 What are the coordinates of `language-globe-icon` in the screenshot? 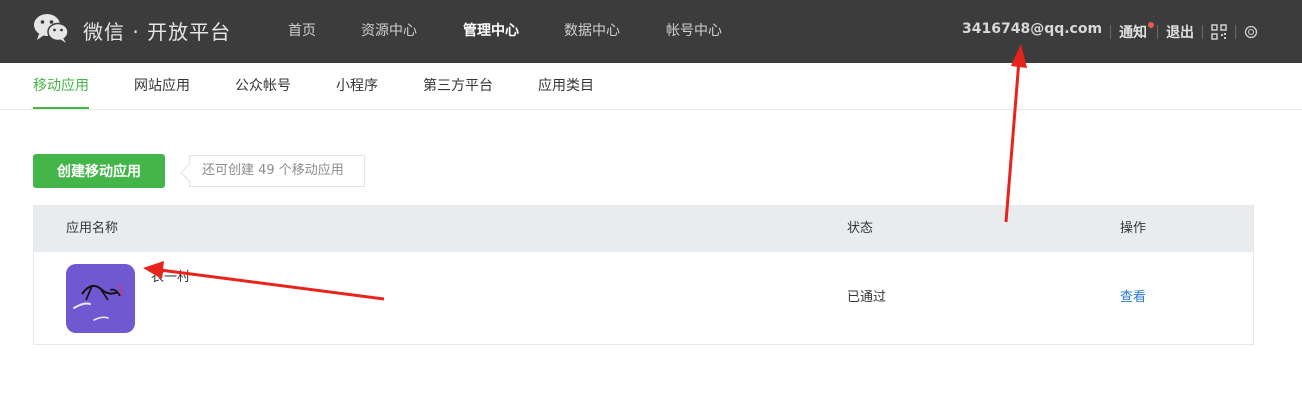 It's located at (1251, 32).